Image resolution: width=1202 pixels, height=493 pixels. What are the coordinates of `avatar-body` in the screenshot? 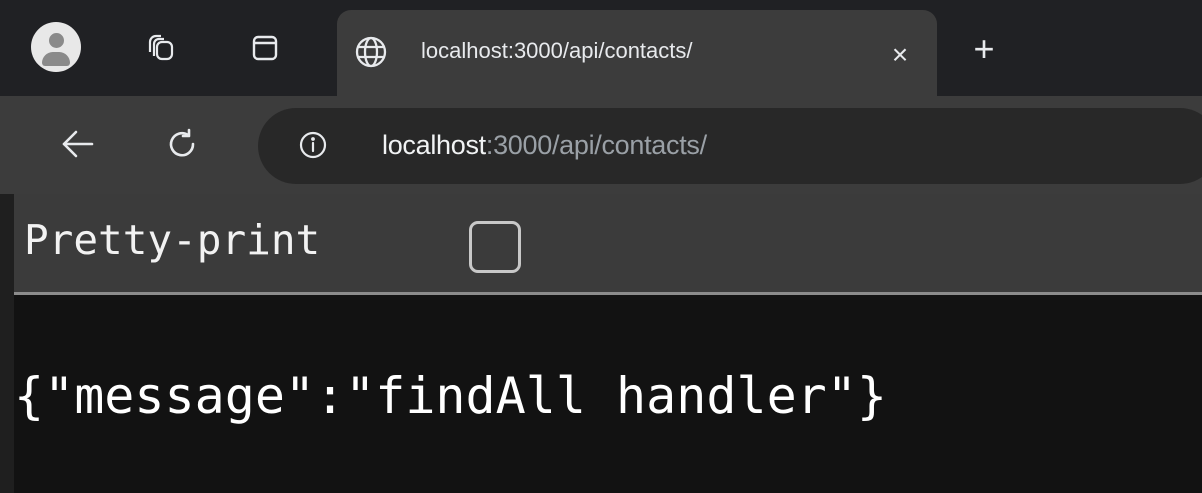 It's located at (56, 59).